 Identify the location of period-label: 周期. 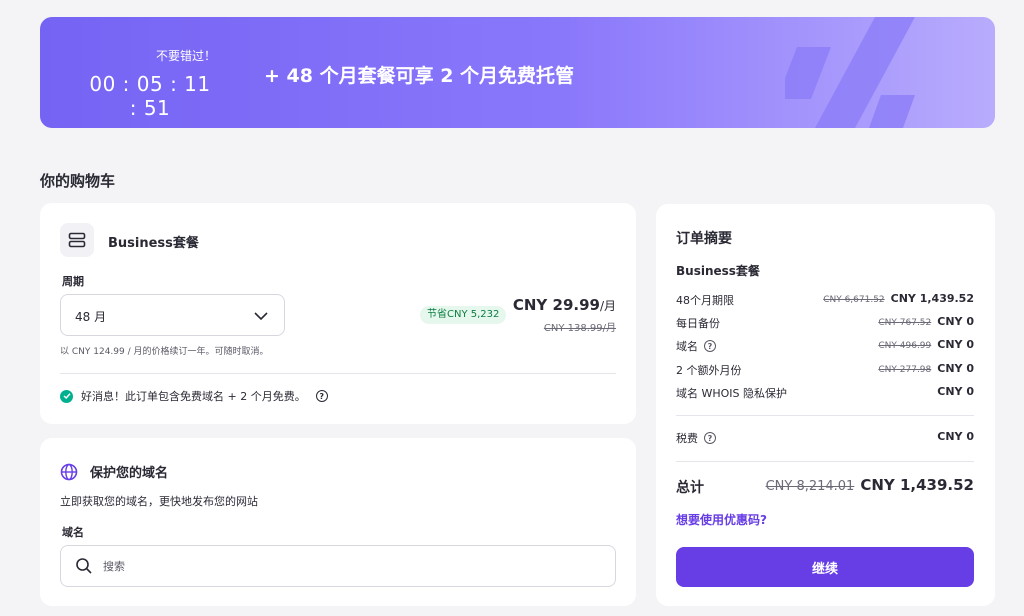
(73, 281).